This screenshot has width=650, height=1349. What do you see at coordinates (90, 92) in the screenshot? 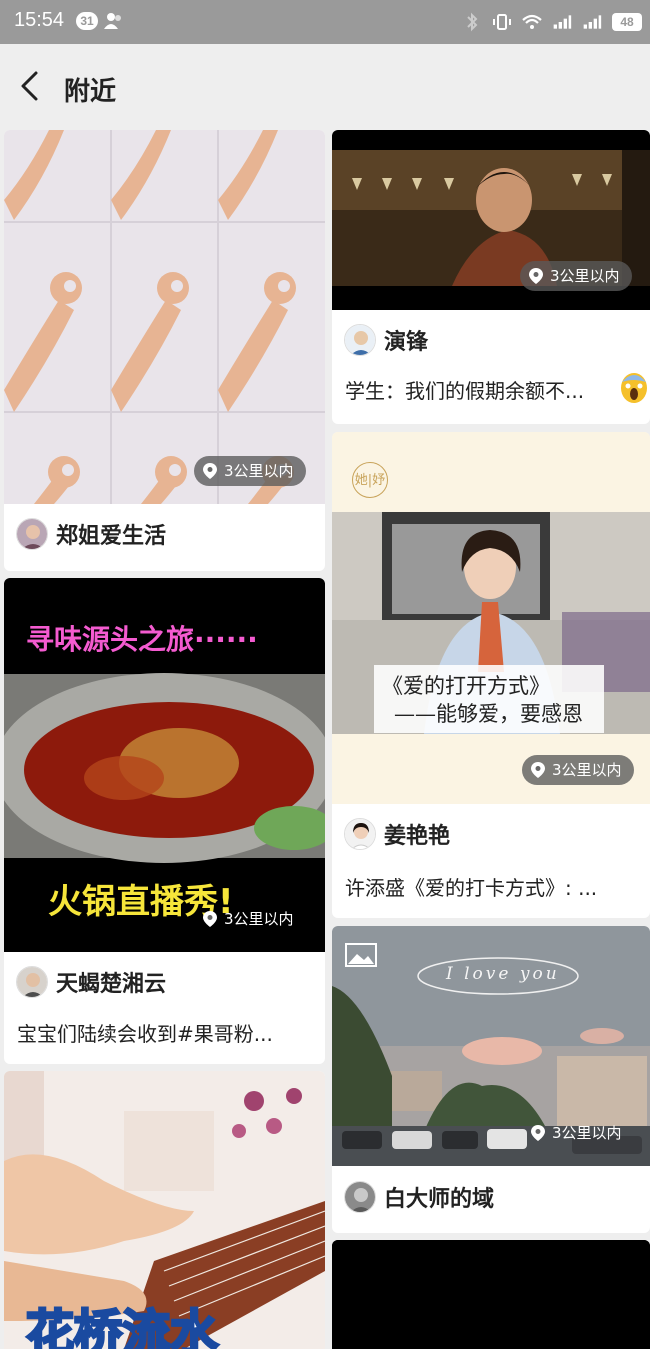
I see `page-title: 附近` at bounding box center [90, 92].